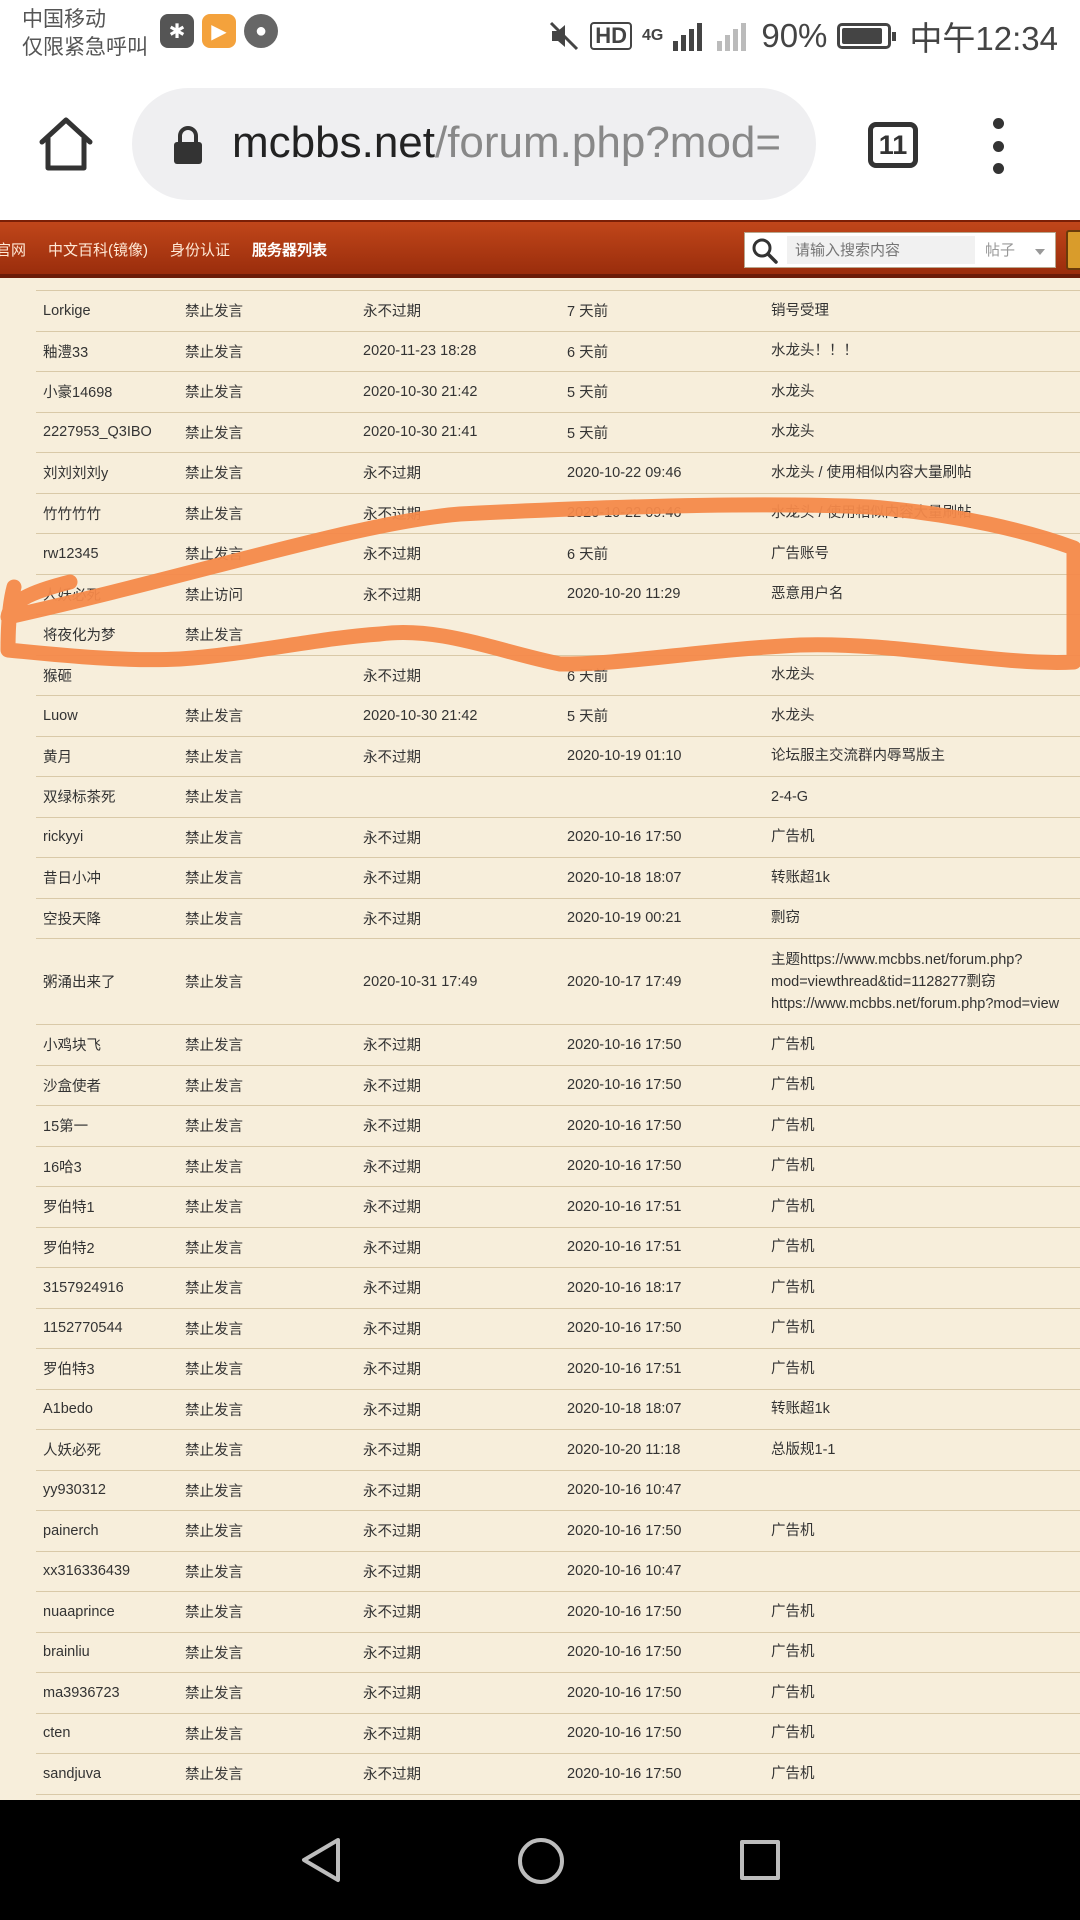  Describe the element at coordinates (83, 1329) in the screenshot. I see `cell-user: 1152770544` at that location.